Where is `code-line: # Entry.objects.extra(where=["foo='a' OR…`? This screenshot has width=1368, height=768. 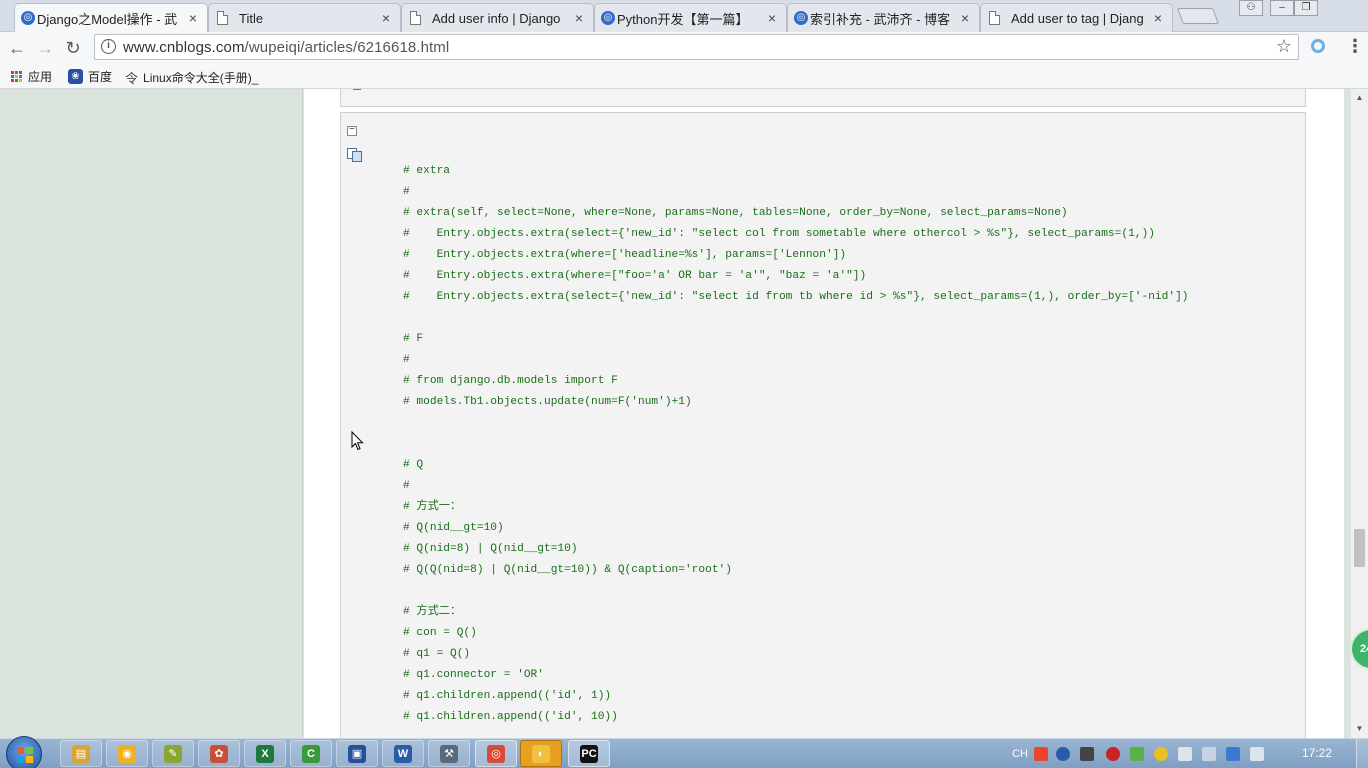
code-line: # Entry.objects.extra(where=["foo='a' OR… is located at coordinates (635, 276).